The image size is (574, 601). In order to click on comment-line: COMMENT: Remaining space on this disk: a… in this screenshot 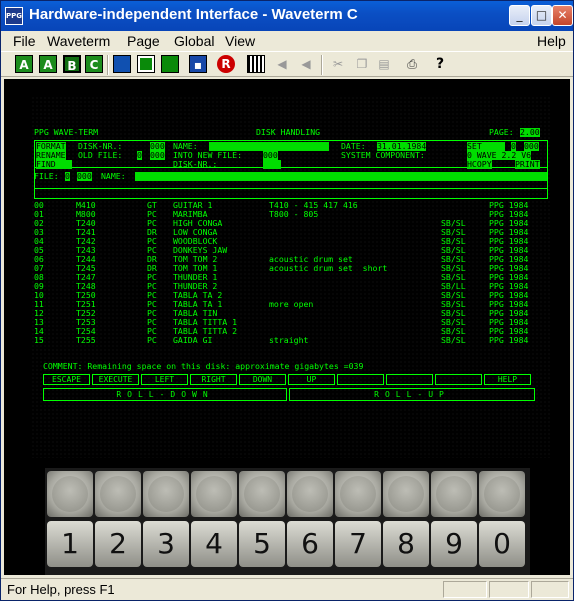, I will do `click(203, 366)`.